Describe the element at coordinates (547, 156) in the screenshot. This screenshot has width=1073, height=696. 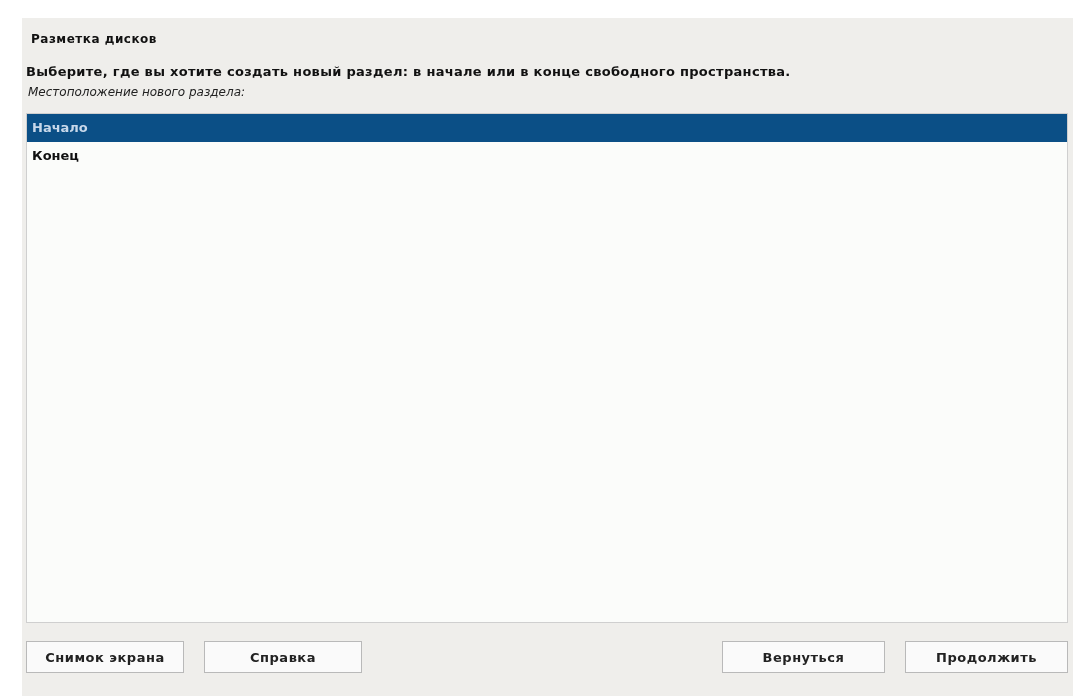
I see `list-option: Конец` at that location.